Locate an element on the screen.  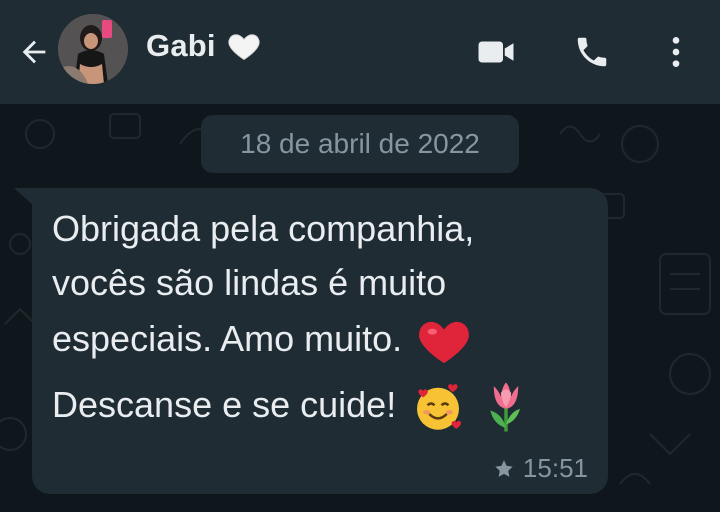
message-line-with-emoji: especiais. Amo muito. is located at coordinates (322, 339).